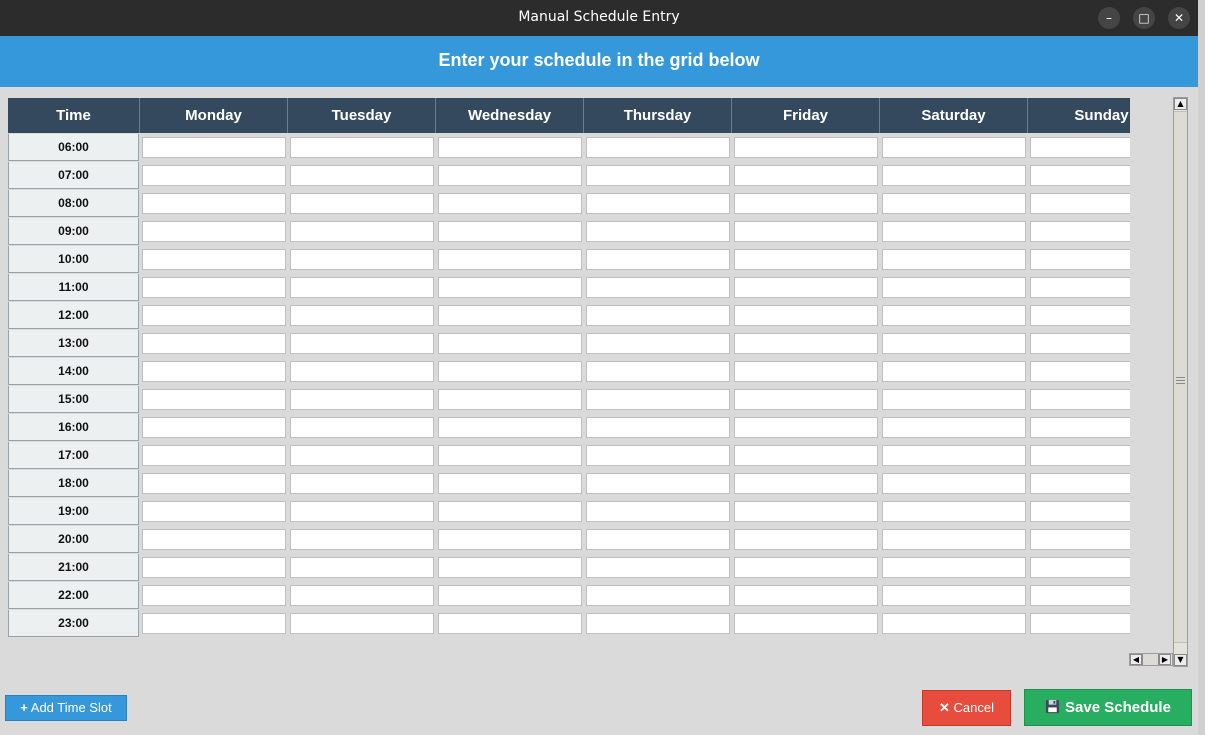  What do you see at coordinates (1136, 659) in the screenshot?
I see `scroll-left-arrow-icon: ◀` at bounding box center [1136, 659].